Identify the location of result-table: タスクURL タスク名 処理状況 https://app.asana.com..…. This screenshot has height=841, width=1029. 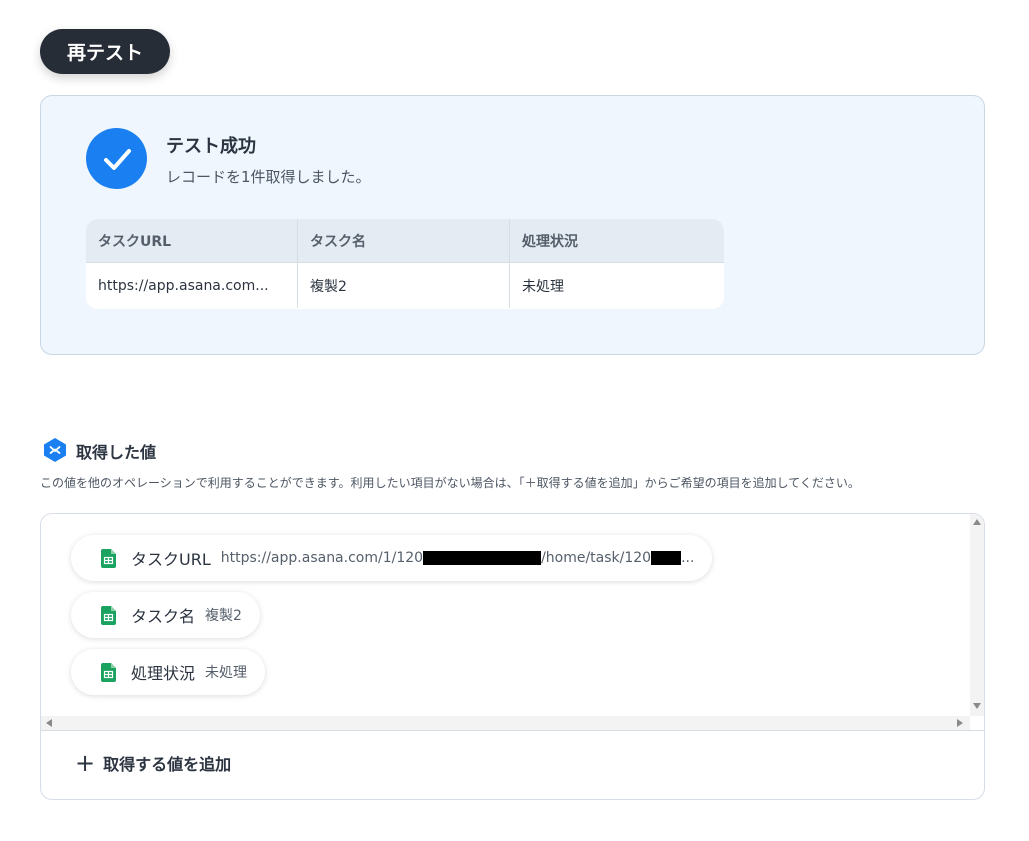
(405, 264).